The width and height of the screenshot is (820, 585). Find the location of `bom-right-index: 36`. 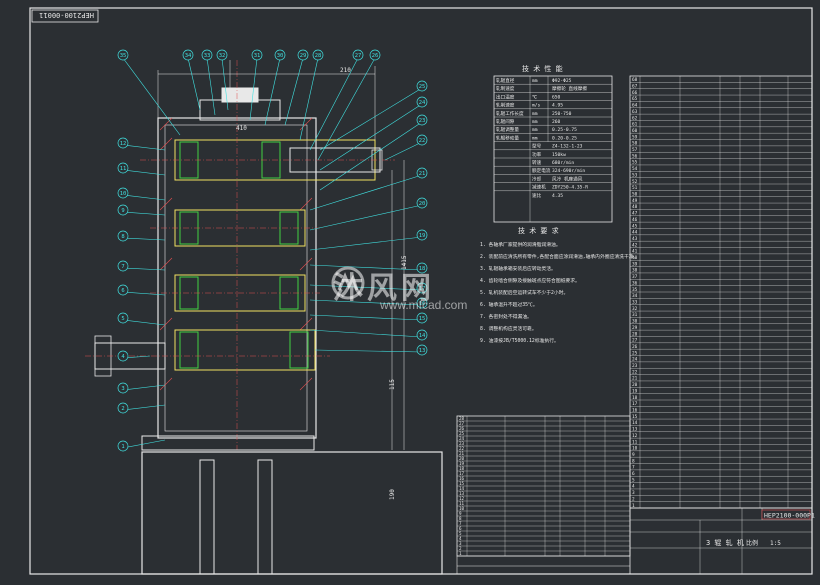

bom-right-index: 36 is located at coordinates (635, 283).